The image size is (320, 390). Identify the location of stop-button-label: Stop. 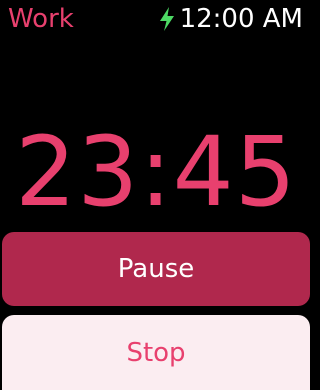
(156, 352).